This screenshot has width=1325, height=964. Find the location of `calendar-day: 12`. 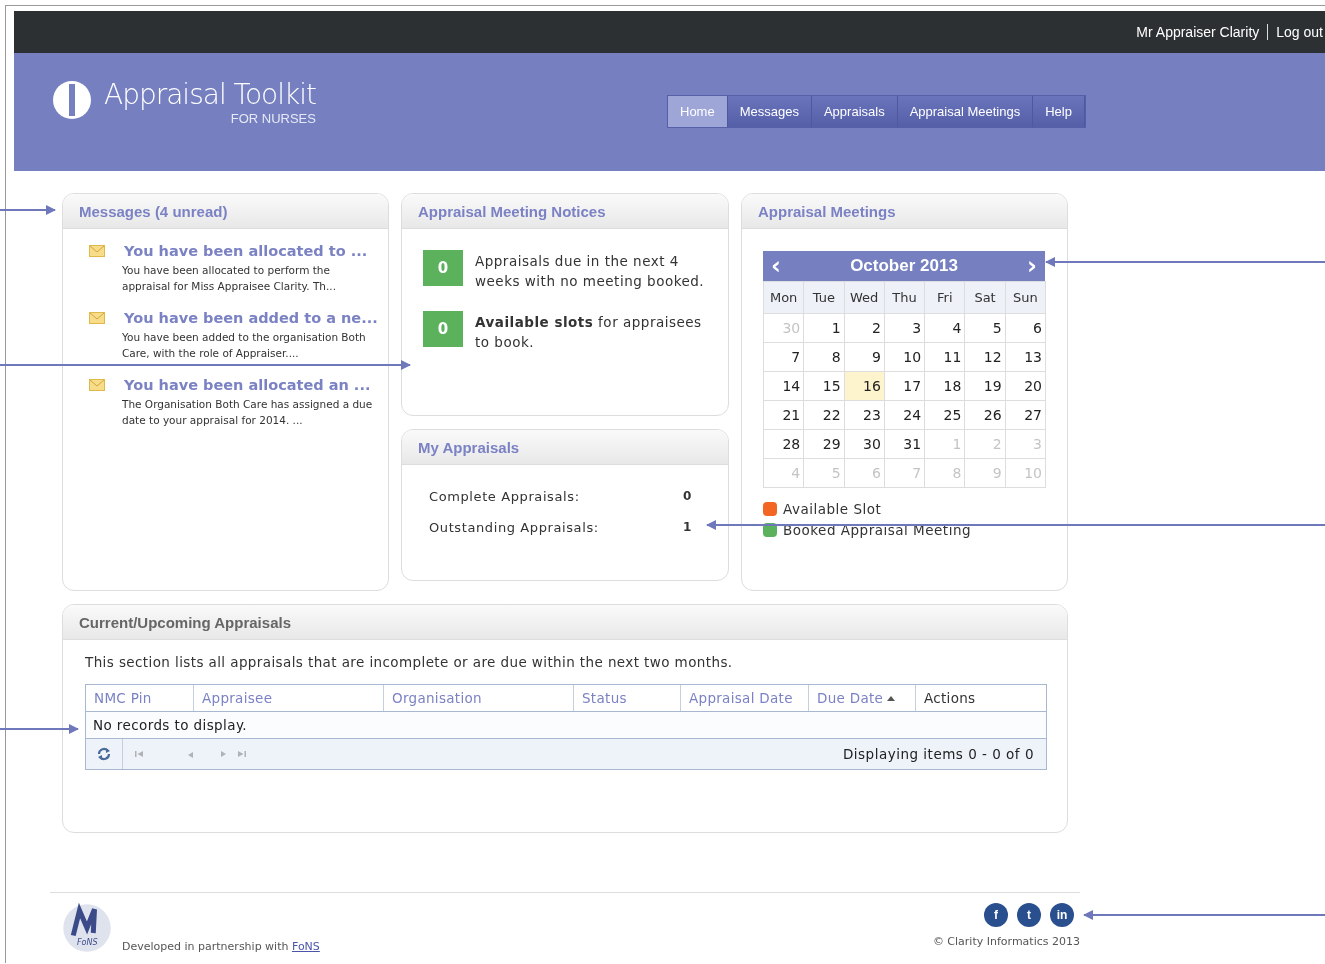

calendar-day: 12 is located at coordinates (985, 357).